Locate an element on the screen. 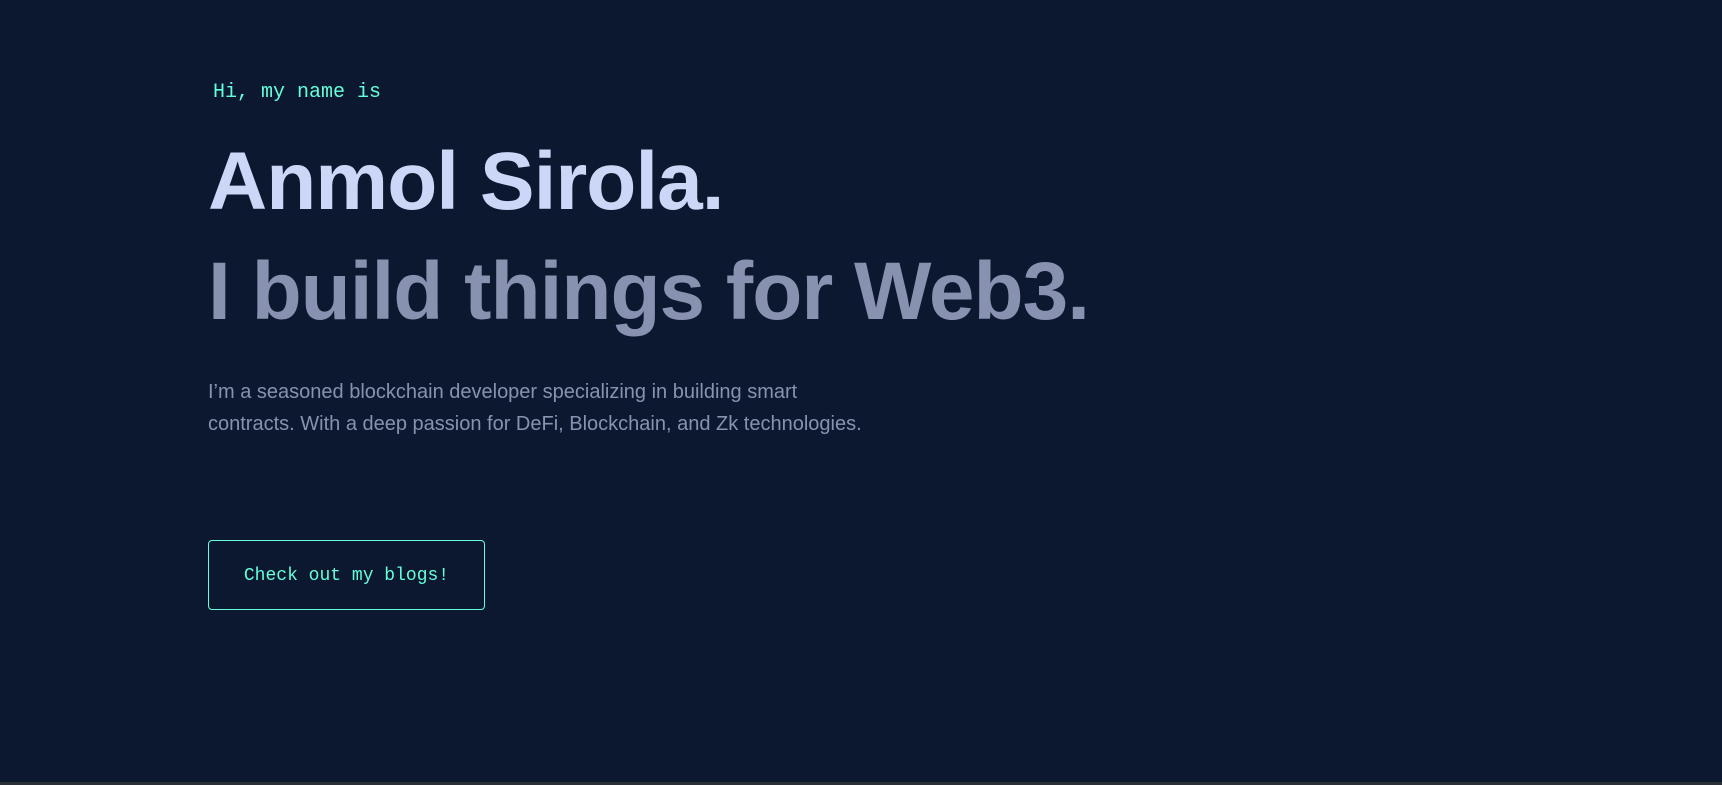  name-heading: Anmol Sirola. is located at coordinates (466, 181).